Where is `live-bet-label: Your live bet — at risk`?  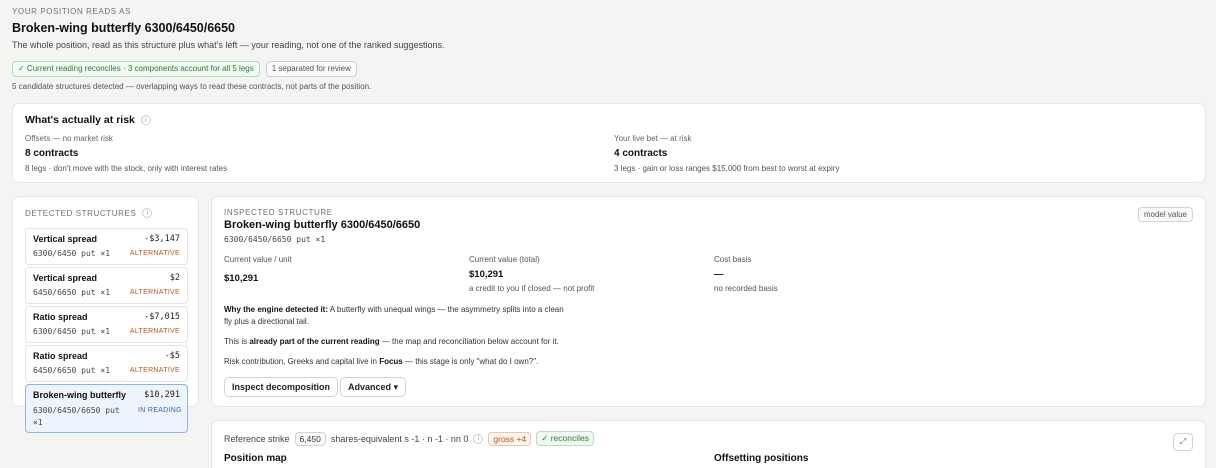 live-bet-label: Your live bet — at risk is located at coordinates (653, 138).